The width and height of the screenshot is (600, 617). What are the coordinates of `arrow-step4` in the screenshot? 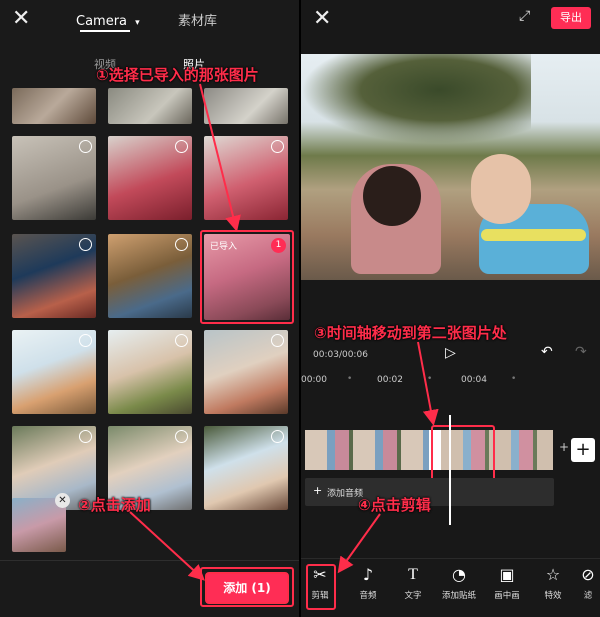 It's located at (359, 543).